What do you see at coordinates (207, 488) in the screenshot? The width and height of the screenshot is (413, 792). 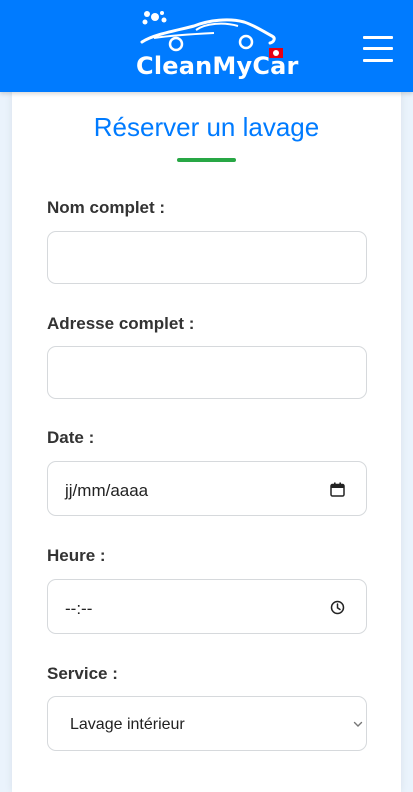 I see `date-input: jj/mm/aaaa` at bounding box center [207, 488].